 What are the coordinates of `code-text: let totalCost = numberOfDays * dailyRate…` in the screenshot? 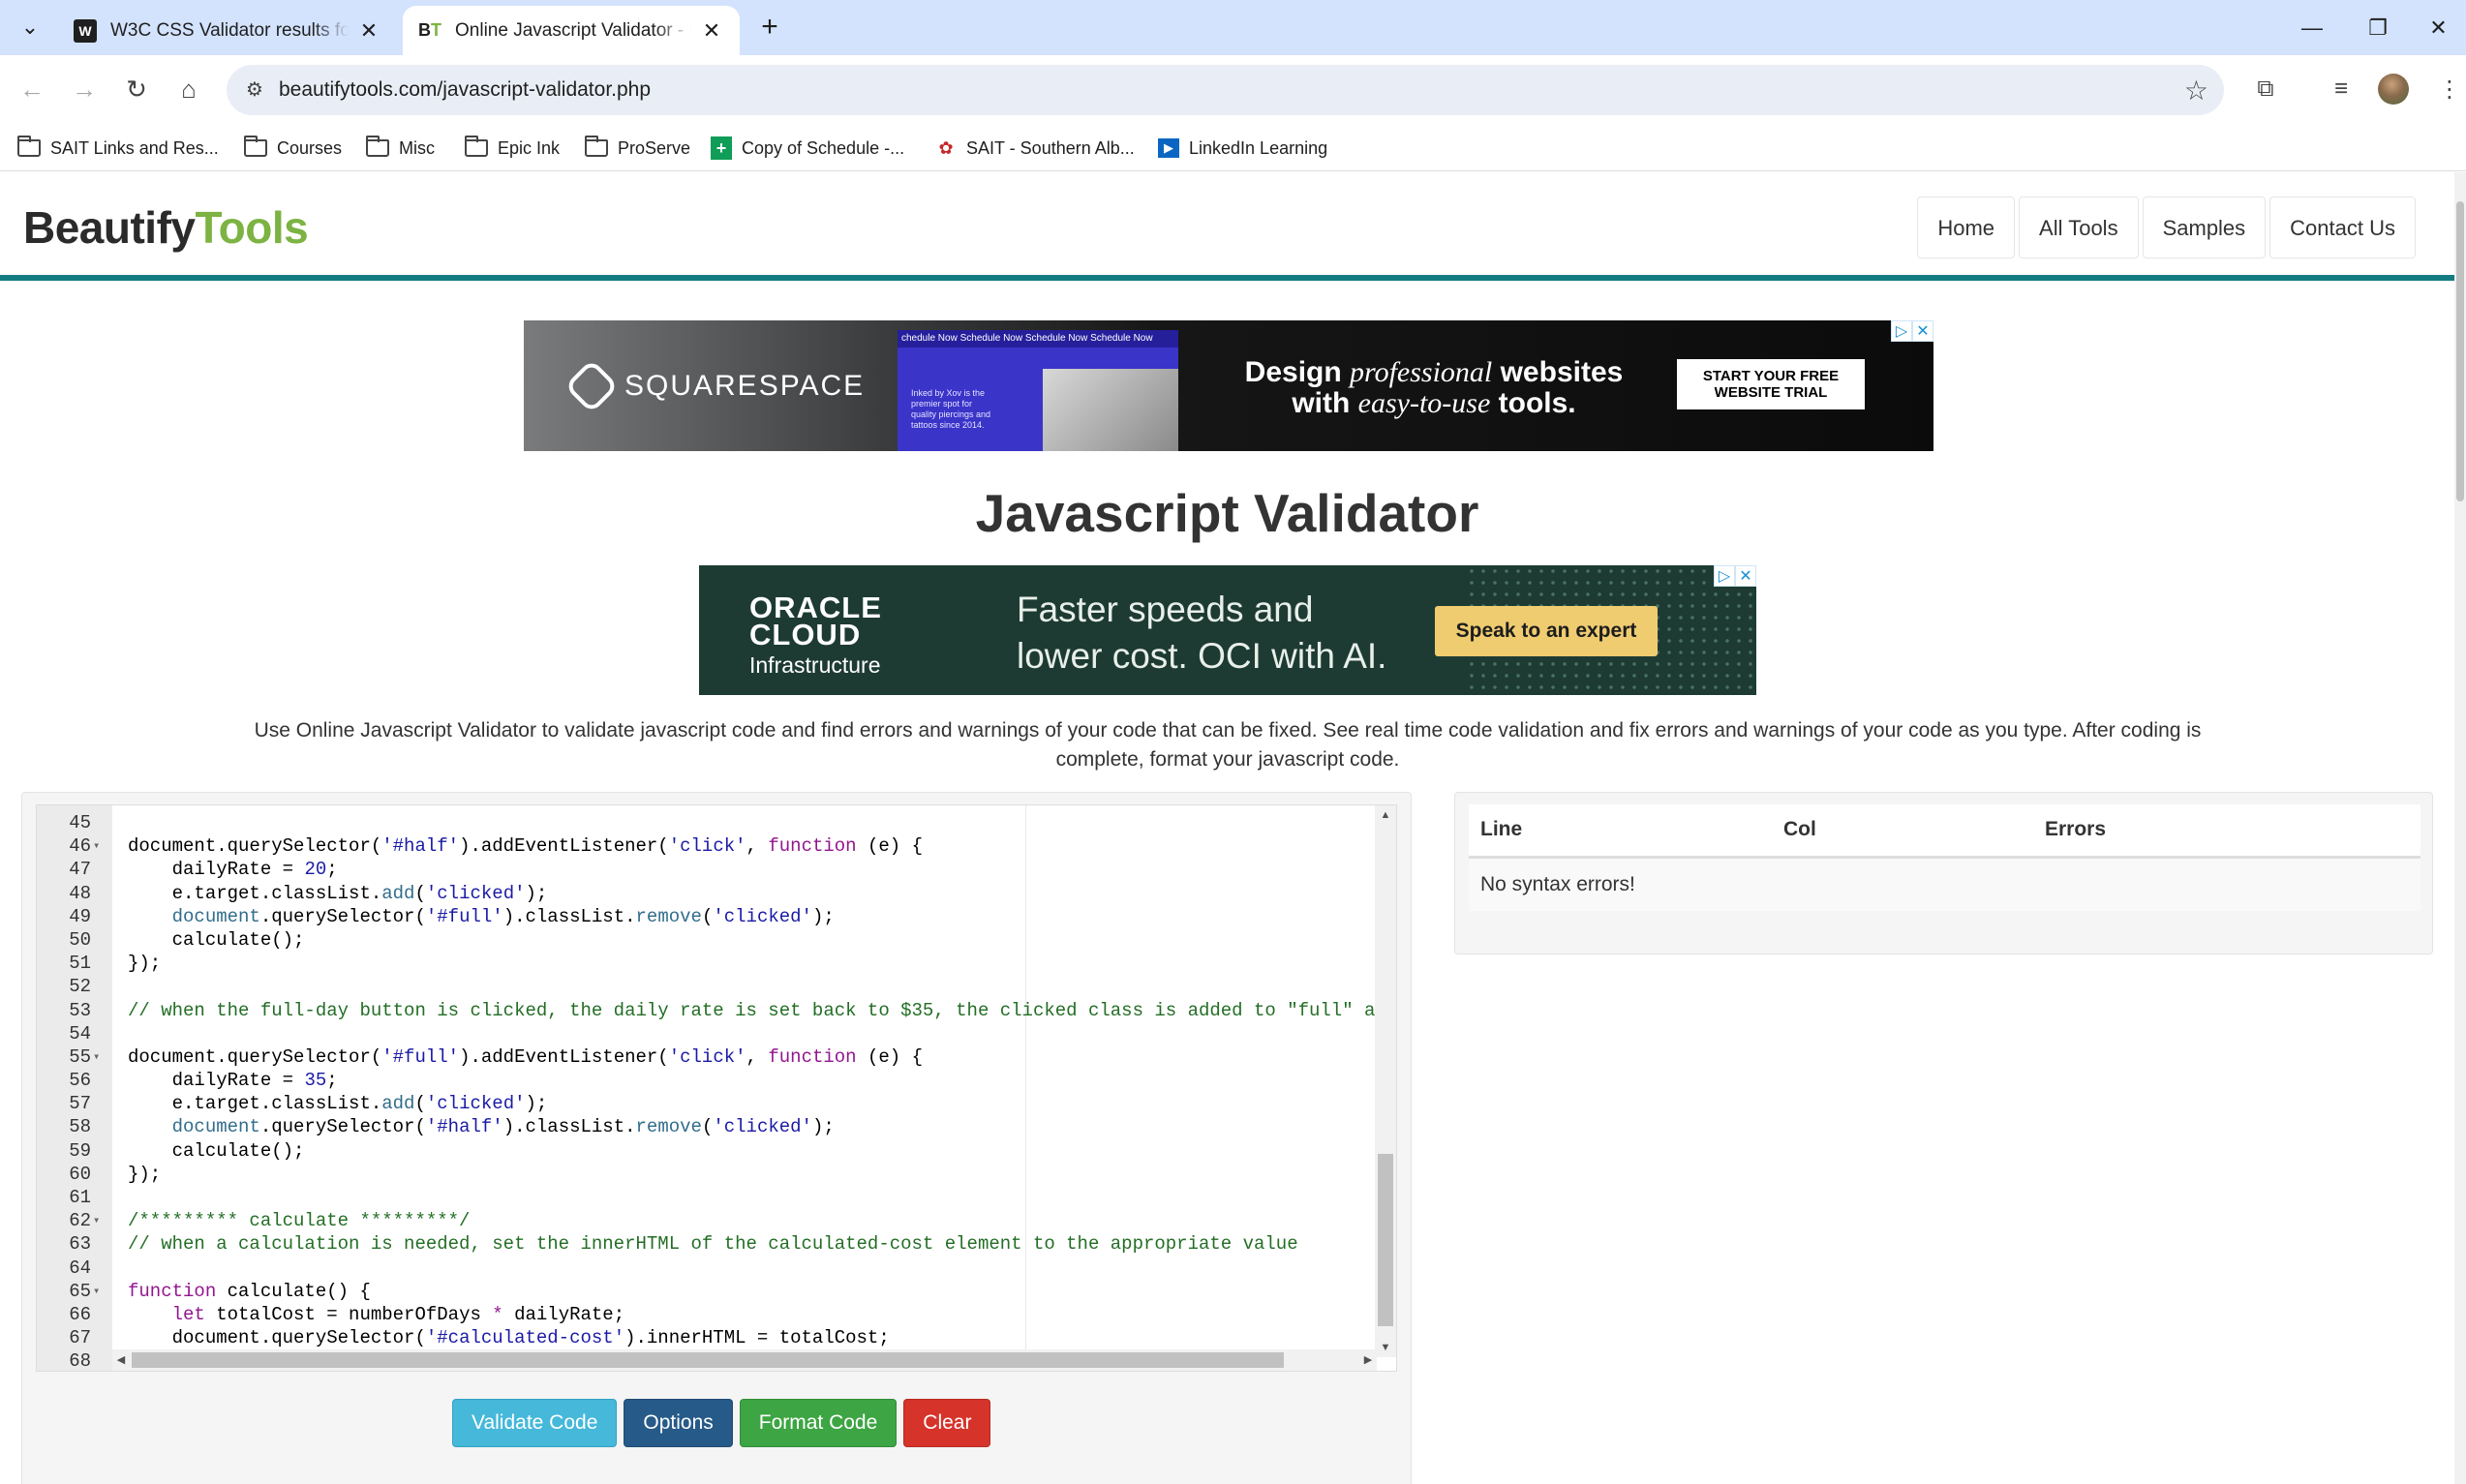 It's located at (376, 1314).